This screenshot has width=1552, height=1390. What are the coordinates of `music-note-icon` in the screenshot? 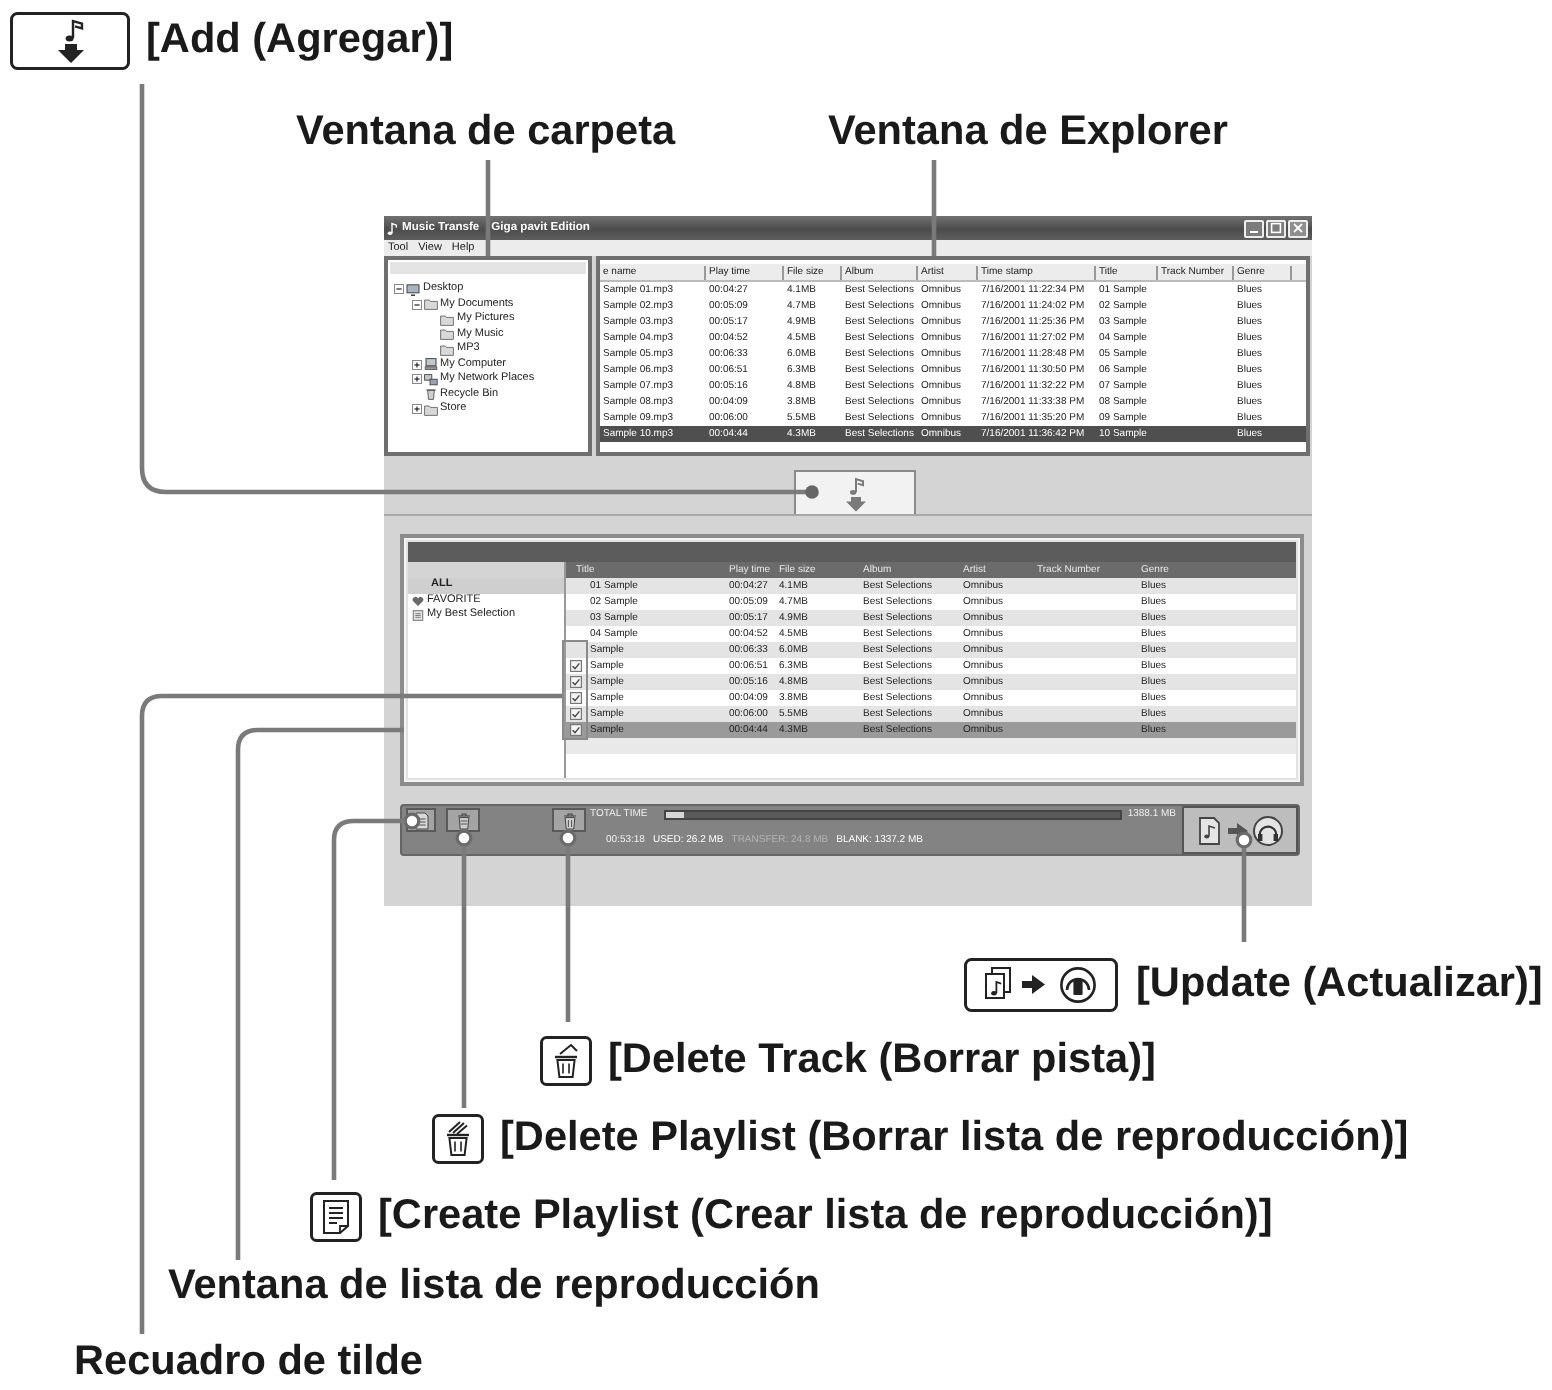 It's located at (392, 228).